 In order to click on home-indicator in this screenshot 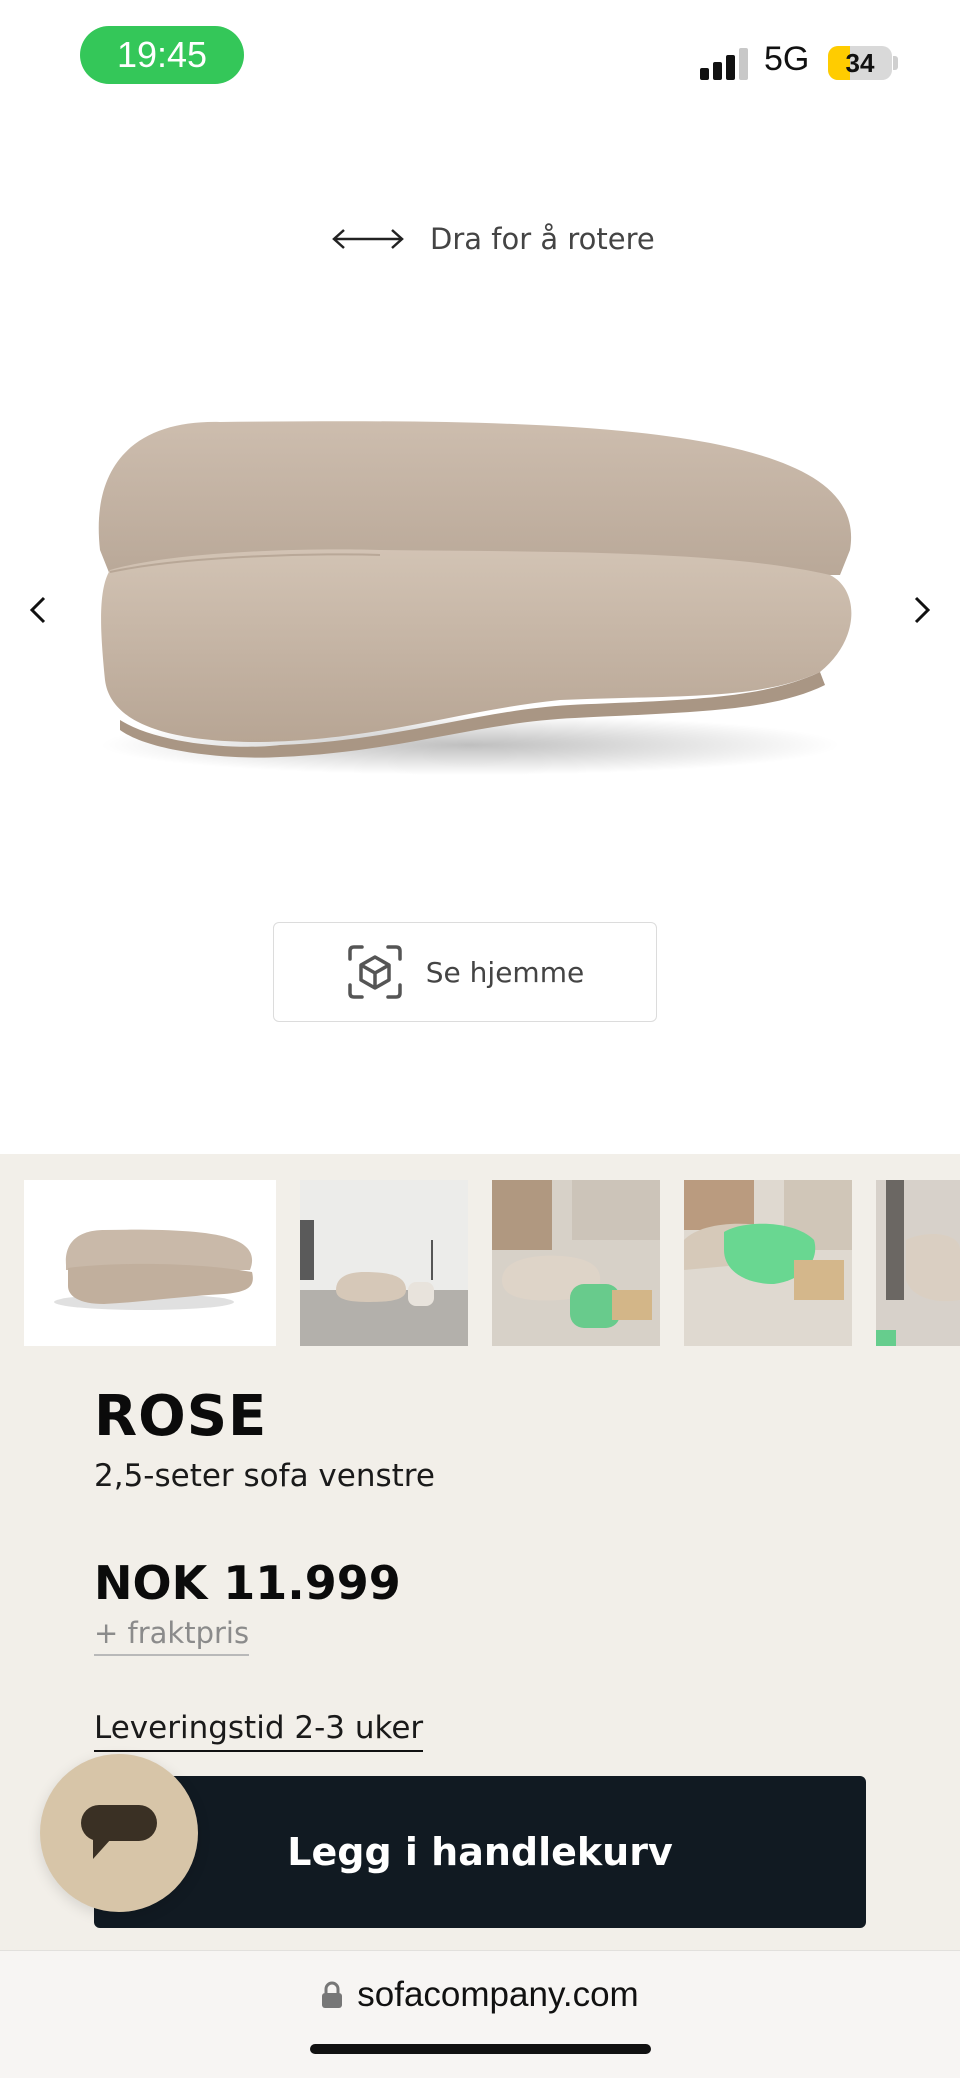, I will do `click(480, 2049)`.